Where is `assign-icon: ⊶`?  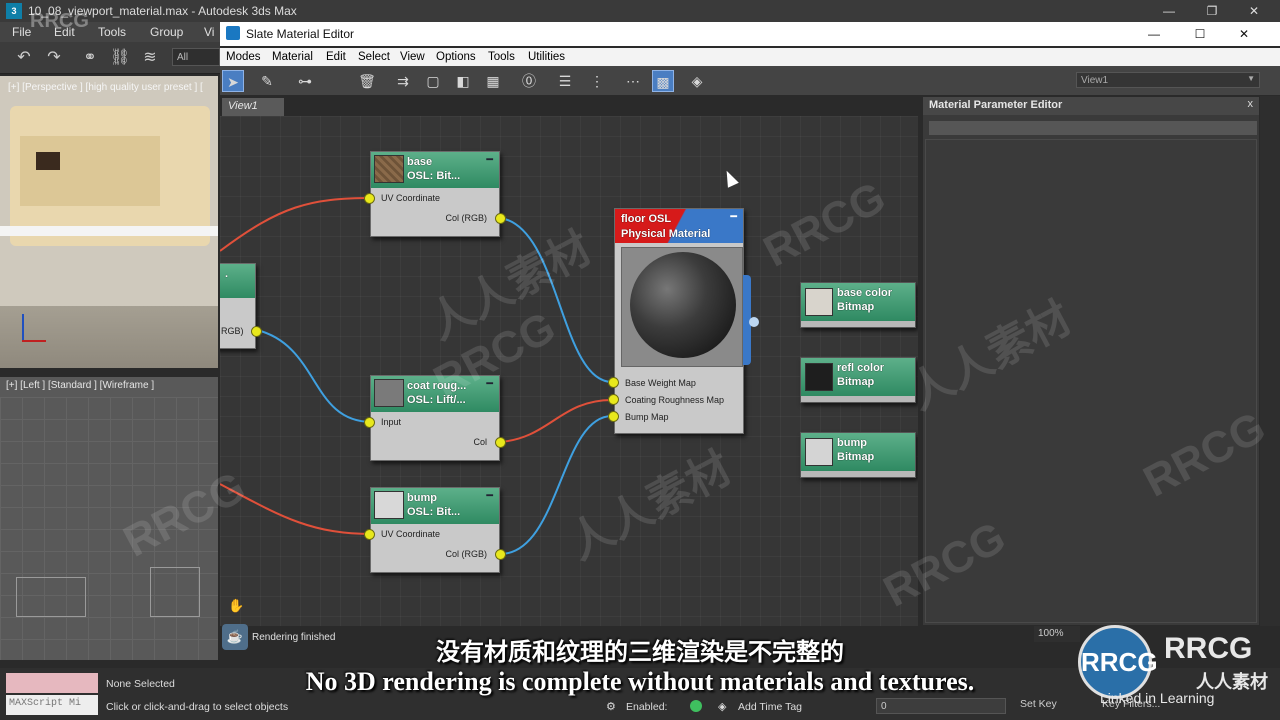
assign-icon: ⊶ is located at coordinates (305, 81).